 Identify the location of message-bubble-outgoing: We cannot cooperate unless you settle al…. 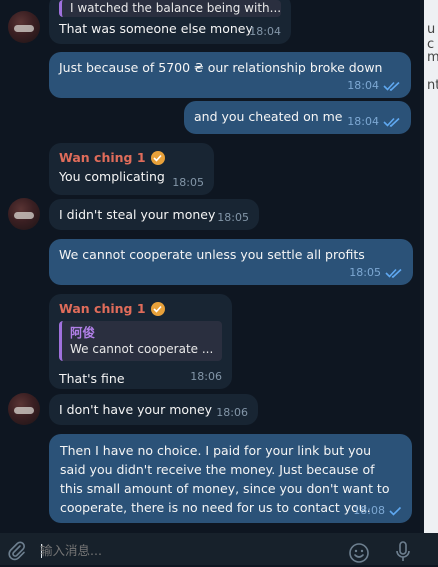
(231, 262).